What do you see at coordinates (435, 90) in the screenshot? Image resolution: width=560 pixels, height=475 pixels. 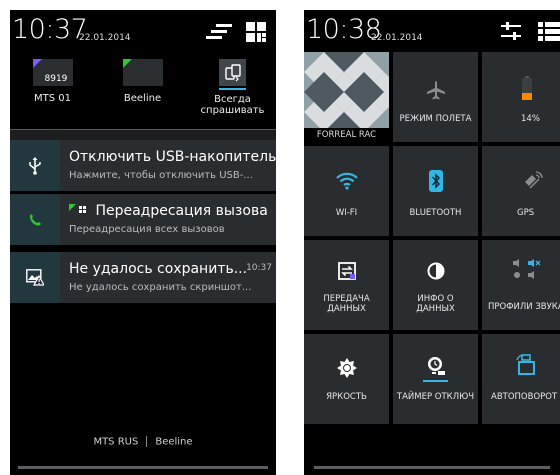 I see `airplane-icon` at bounding box center [435, 90].